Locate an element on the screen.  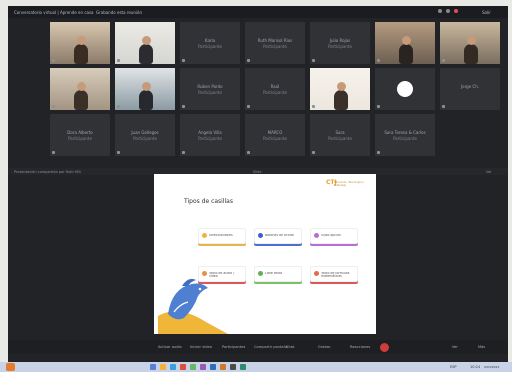
participant-name-tile: Sara Teresa & Carlos Participante is located at coordinates (405, 135).